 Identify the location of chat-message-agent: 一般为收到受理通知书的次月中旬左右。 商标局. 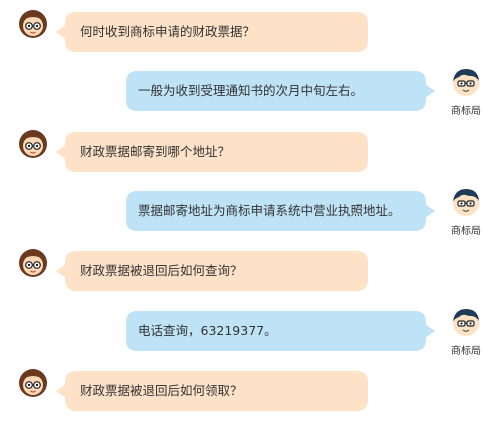
(250, 97).